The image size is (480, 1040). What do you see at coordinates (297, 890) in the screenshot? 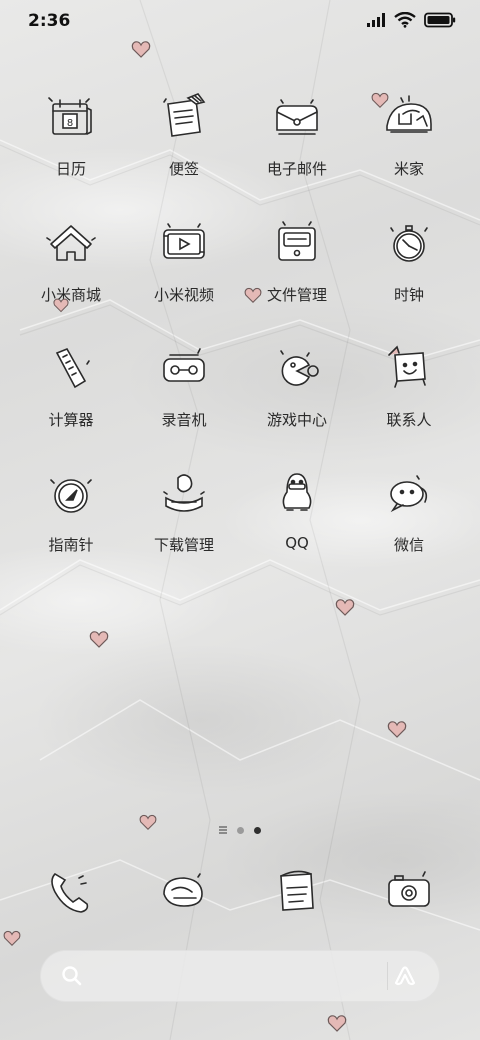
I see `browser-icon` at bounding box center [297, 890].